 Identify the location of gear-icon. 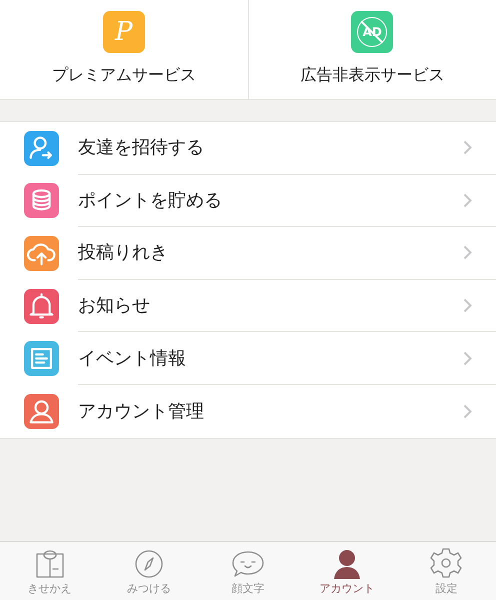
(446, 562).